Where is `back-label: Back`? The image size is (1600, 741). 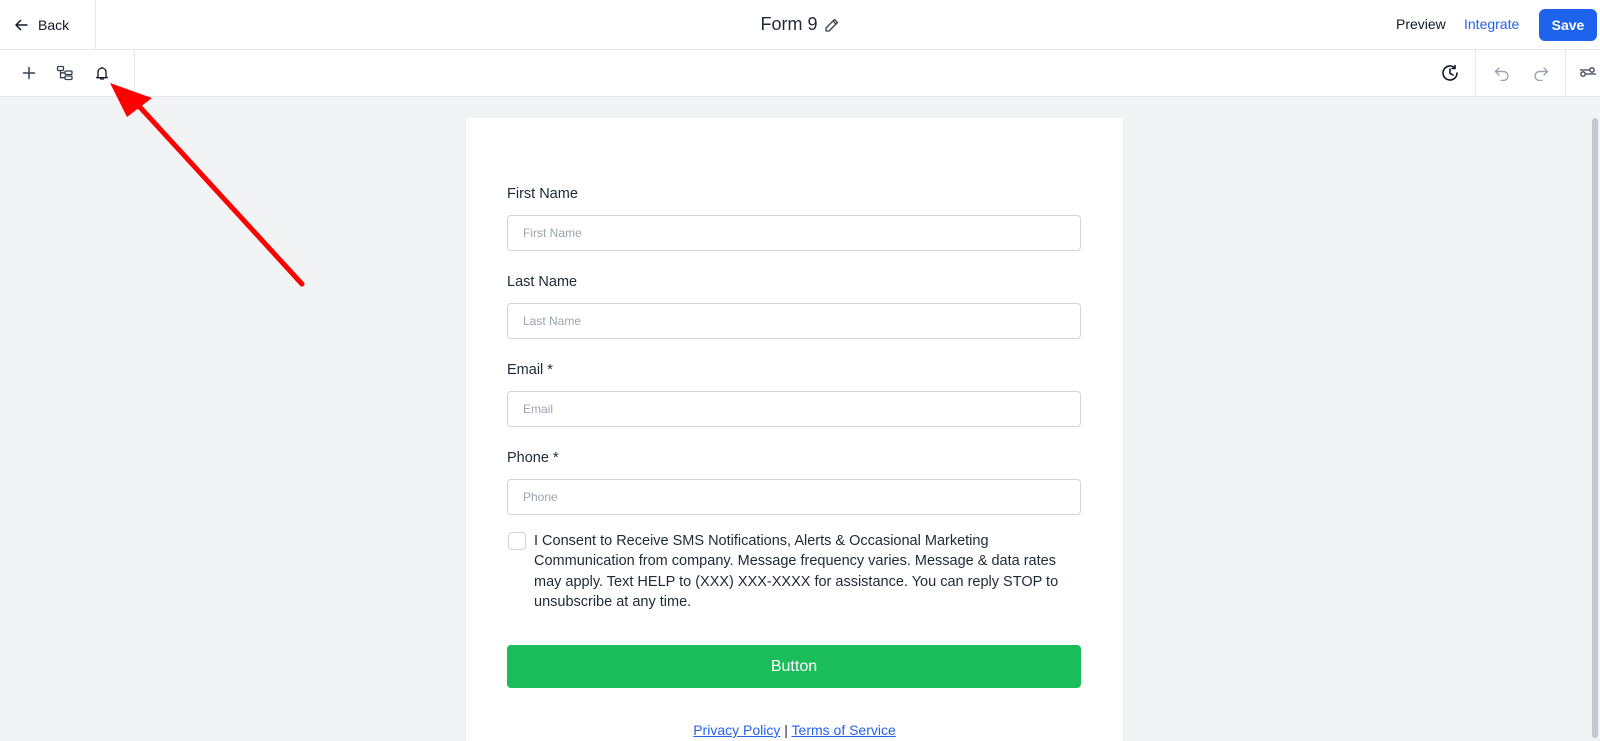
back-label: Back is located at coordinates (54, 24).